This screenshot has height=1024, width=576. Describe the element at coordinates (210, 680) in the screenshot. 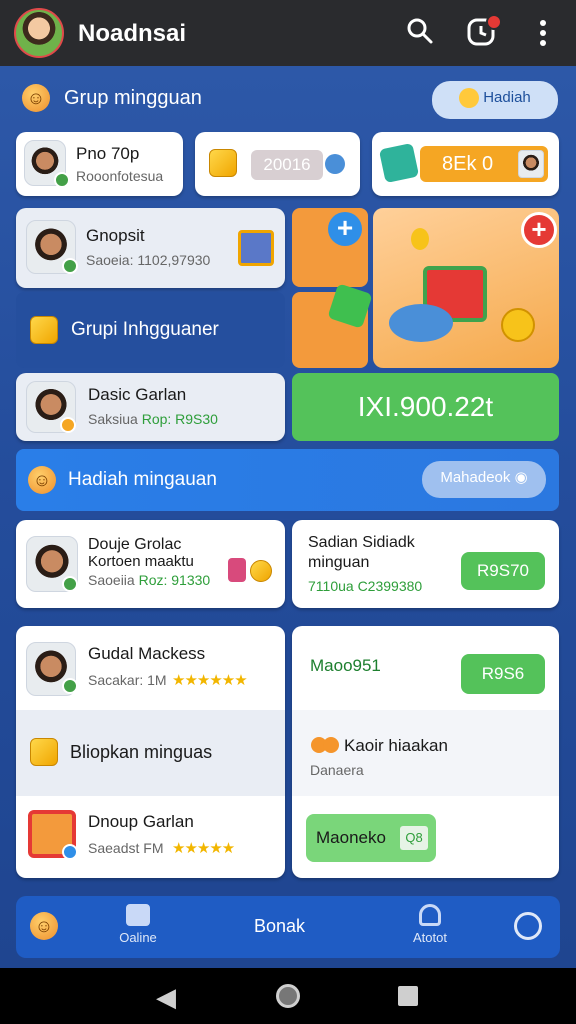

I see `rating-stars-icon: ★★★★★★` at that location.